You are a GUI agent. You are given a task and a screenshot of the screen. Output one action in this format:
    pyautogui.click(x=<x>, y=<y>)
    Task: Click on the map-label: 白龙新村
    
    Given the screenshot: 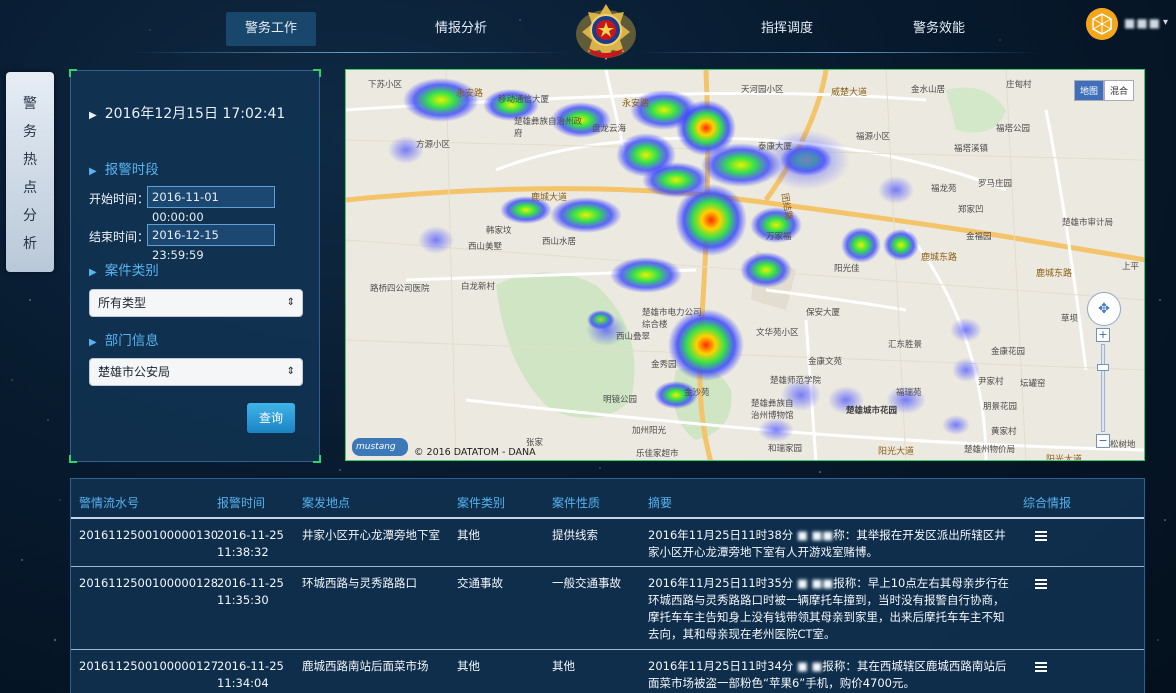 What is the action you would take?
    pyautogui.click(x=478, y=287)
    